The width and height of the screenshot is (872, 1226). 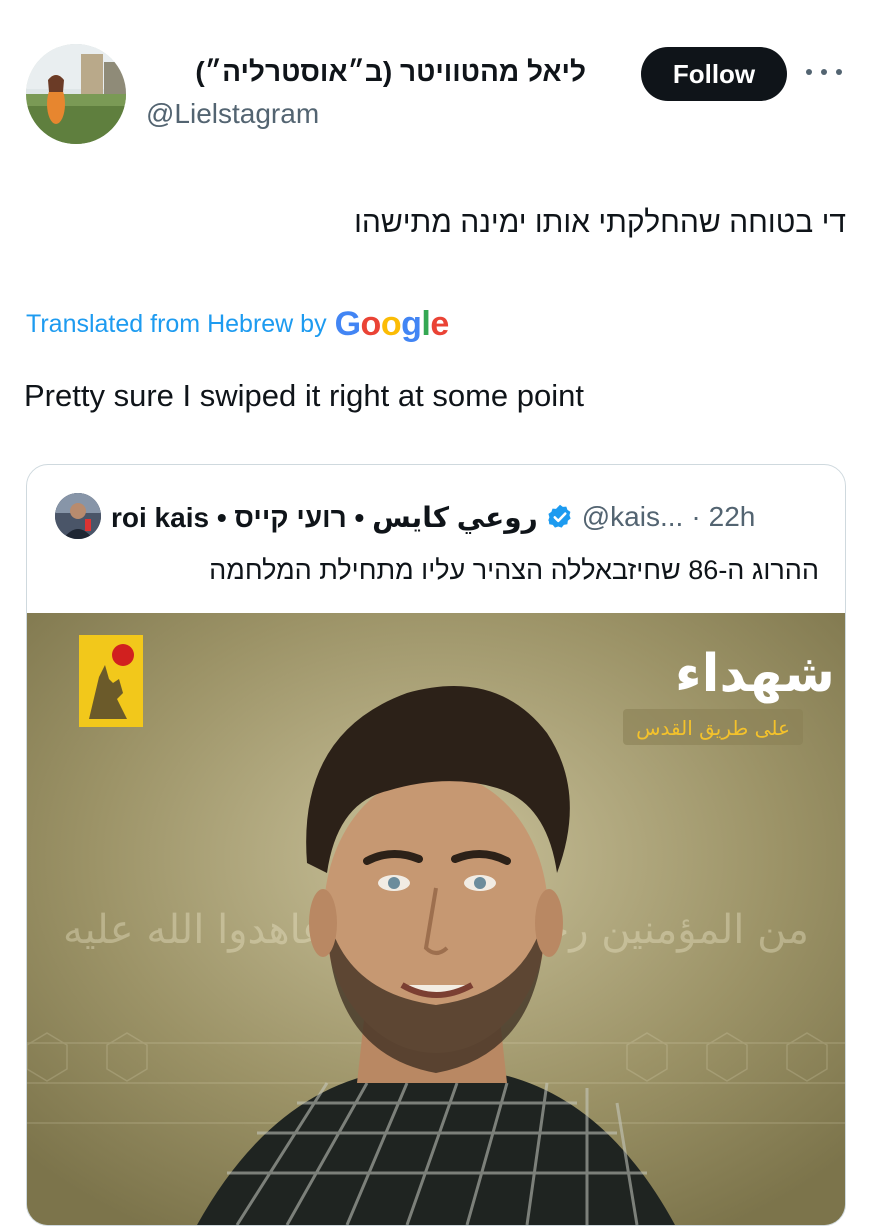 I want to click on hezbollah-logo, so click(x=111, y=681).